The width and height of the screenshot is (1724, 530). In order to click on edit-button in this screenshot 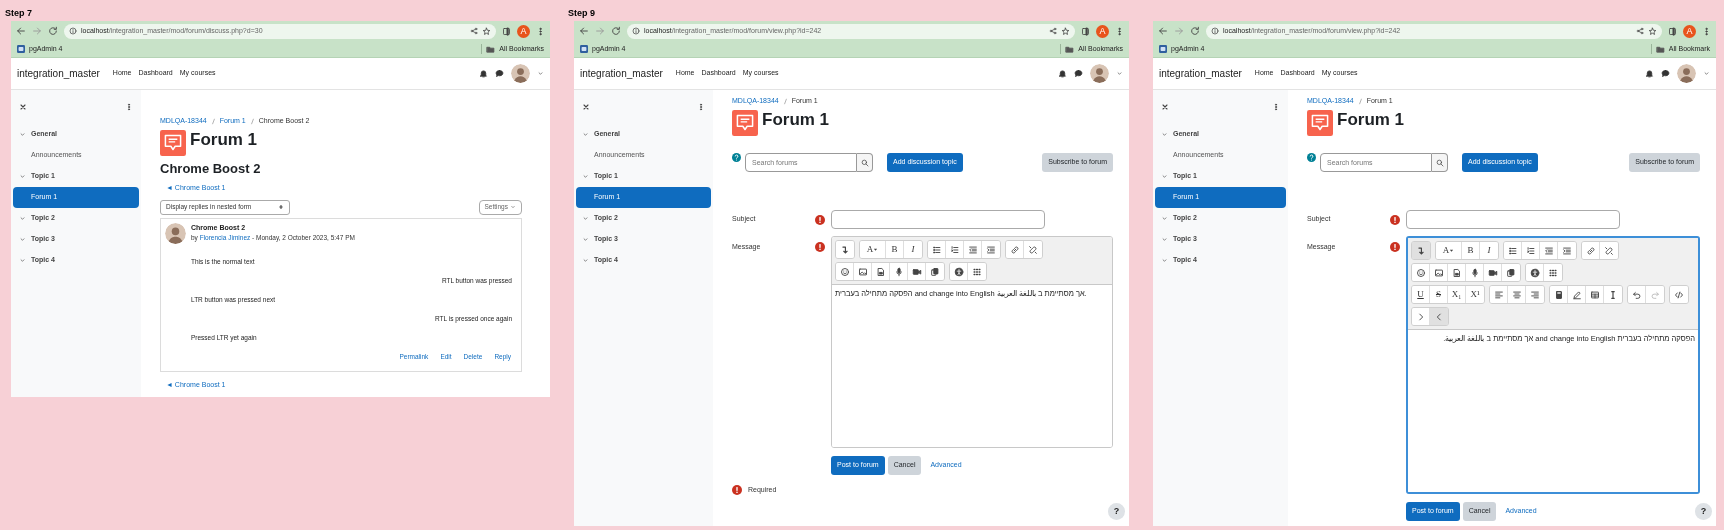, I will do `click(1577, 294)`.